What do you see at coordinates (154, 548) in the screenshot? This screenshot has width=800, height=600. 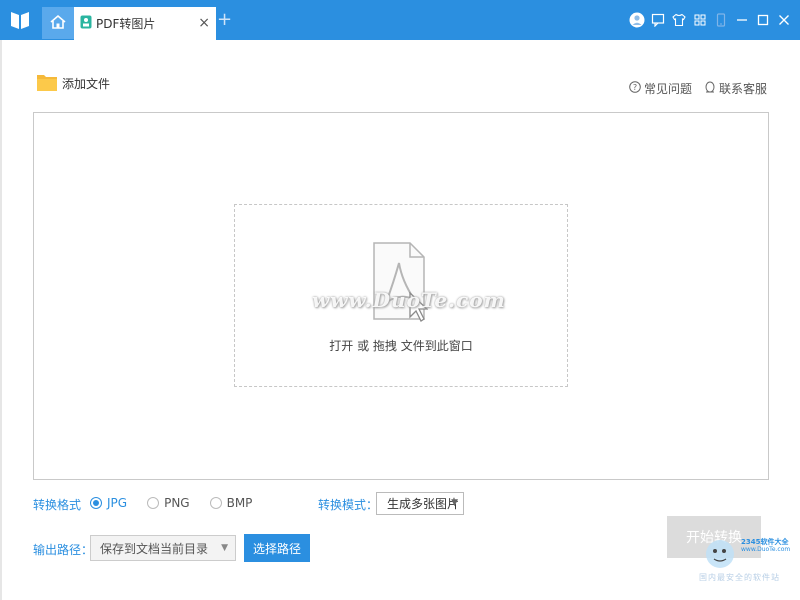 I see `output-path-value: 保存到文档当前目录` at bounding box center [154, 548].